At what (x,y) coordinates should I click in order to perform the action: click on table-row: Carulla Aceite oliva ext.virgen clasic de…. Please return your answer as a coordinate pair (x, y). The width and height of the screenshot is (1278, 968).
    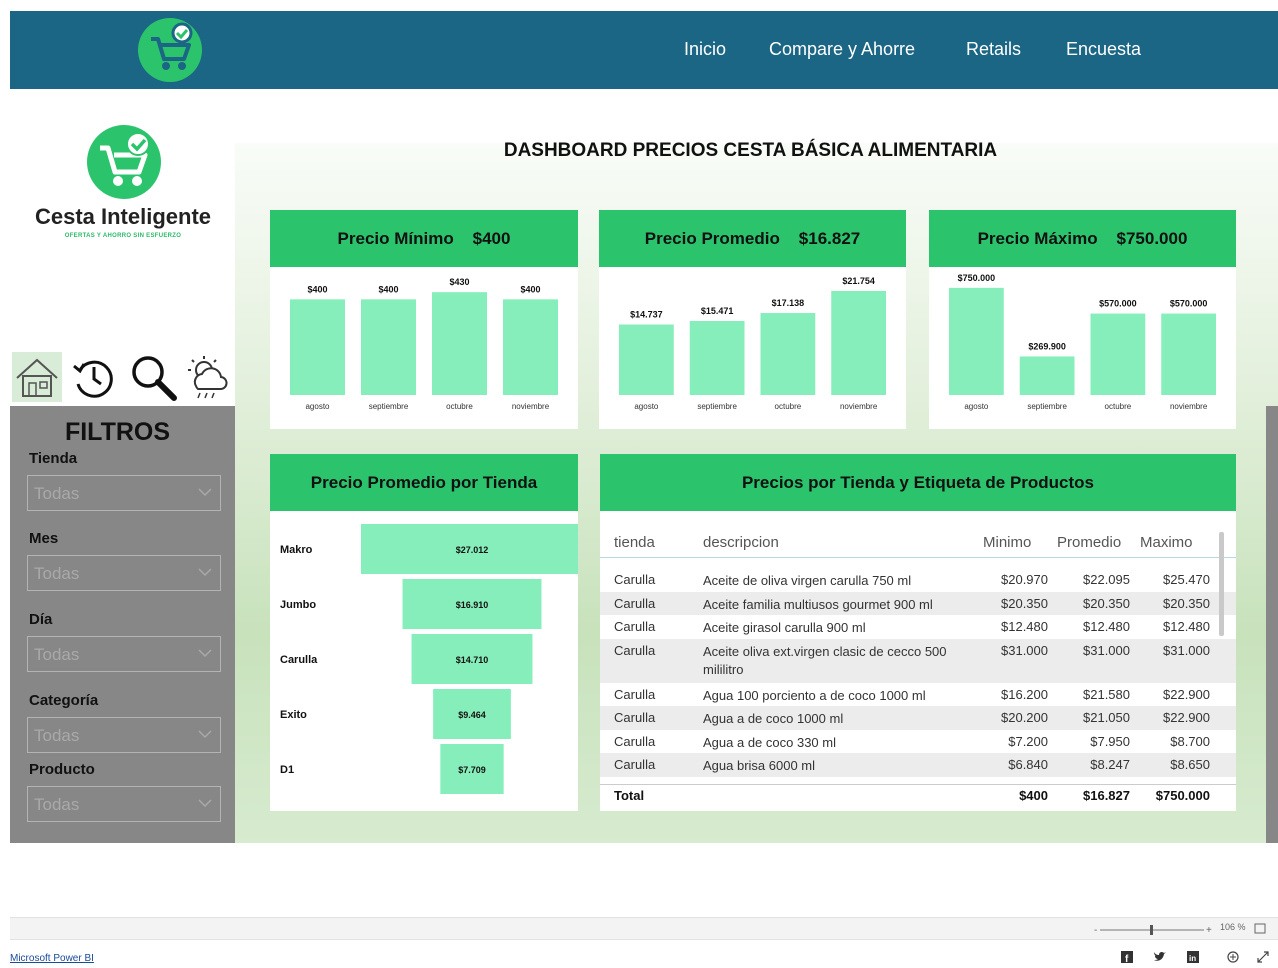
    Looking at the image, I should click on (918, 660).